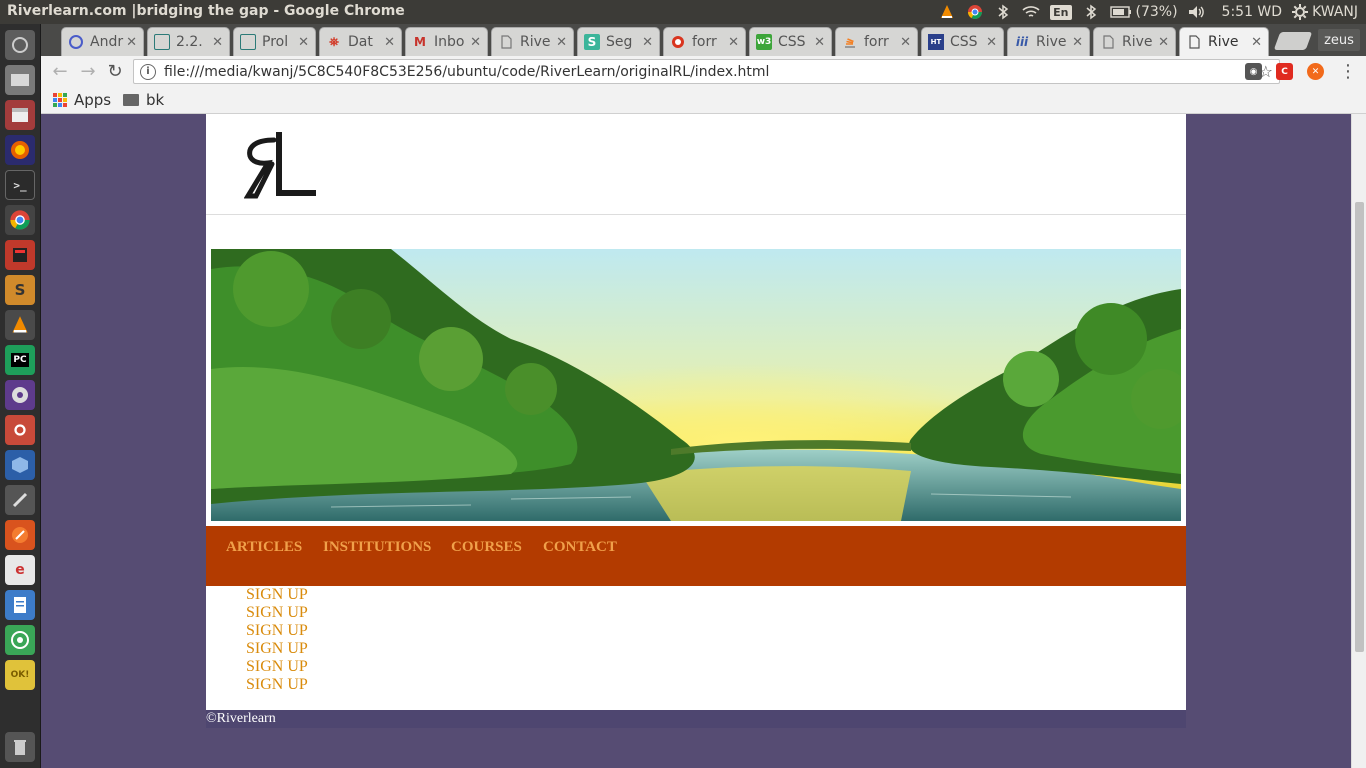 This screenshot has width=1366, height=768. What do you see at coordinates (580, 547) in the screenshot?
I see `nav-contact-link: CONTACT` at bounding box center [580, 547].